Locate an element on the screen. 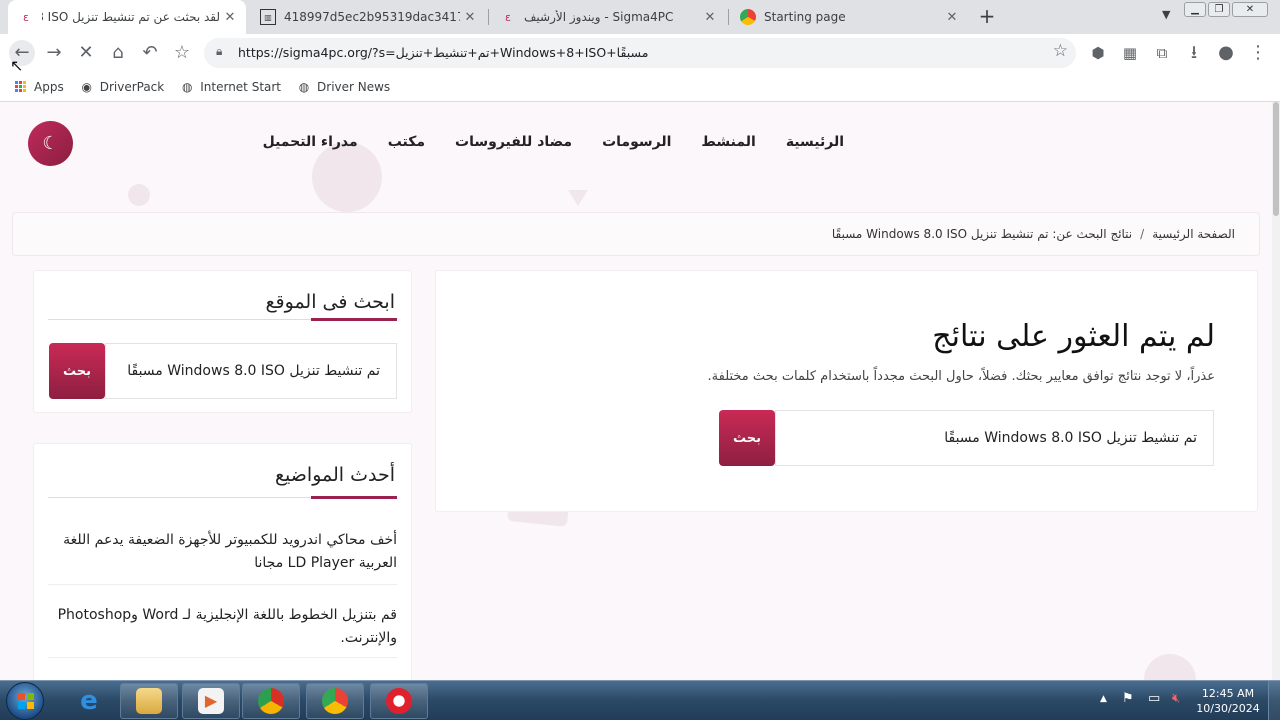 The height and width of the screenshot is (720, 1280). chrome-favicon-icon is located at coordinates (748, 17).